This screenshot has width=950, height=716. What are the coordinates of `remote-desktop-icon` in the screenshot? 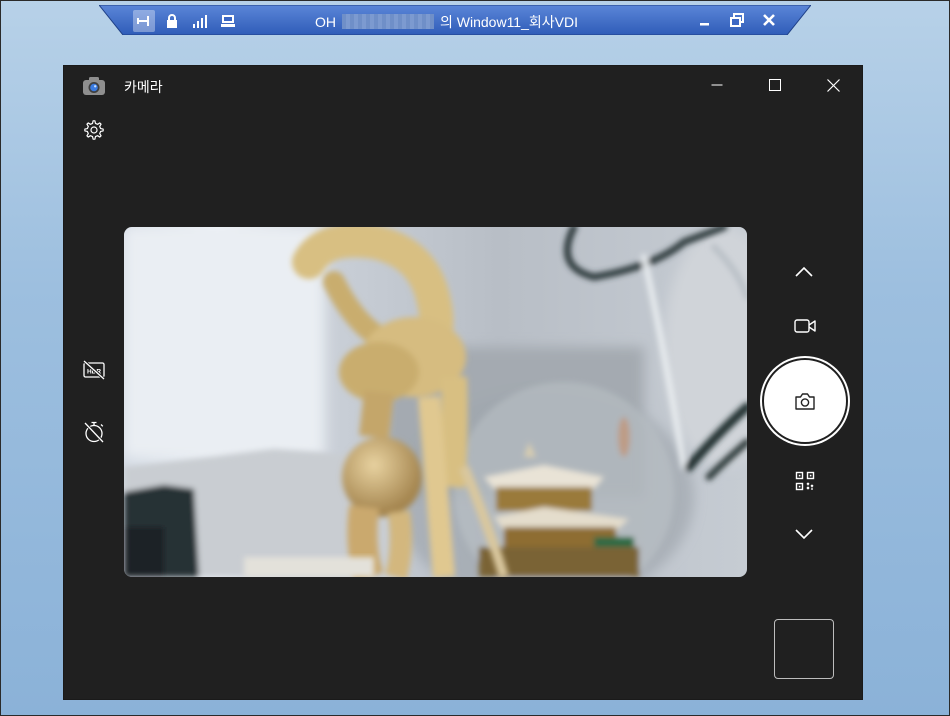 It's located at (228, 21).